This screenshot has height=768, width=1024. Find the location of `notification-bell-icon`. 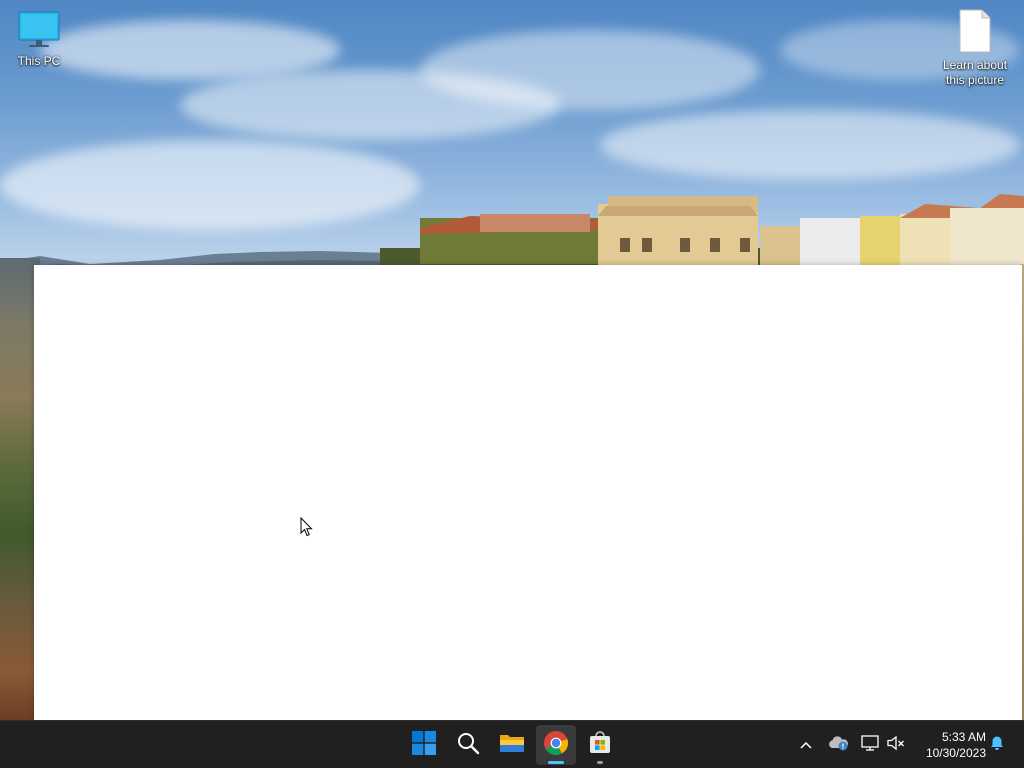

notification-bell-icon is located at coordinates (997, 745).